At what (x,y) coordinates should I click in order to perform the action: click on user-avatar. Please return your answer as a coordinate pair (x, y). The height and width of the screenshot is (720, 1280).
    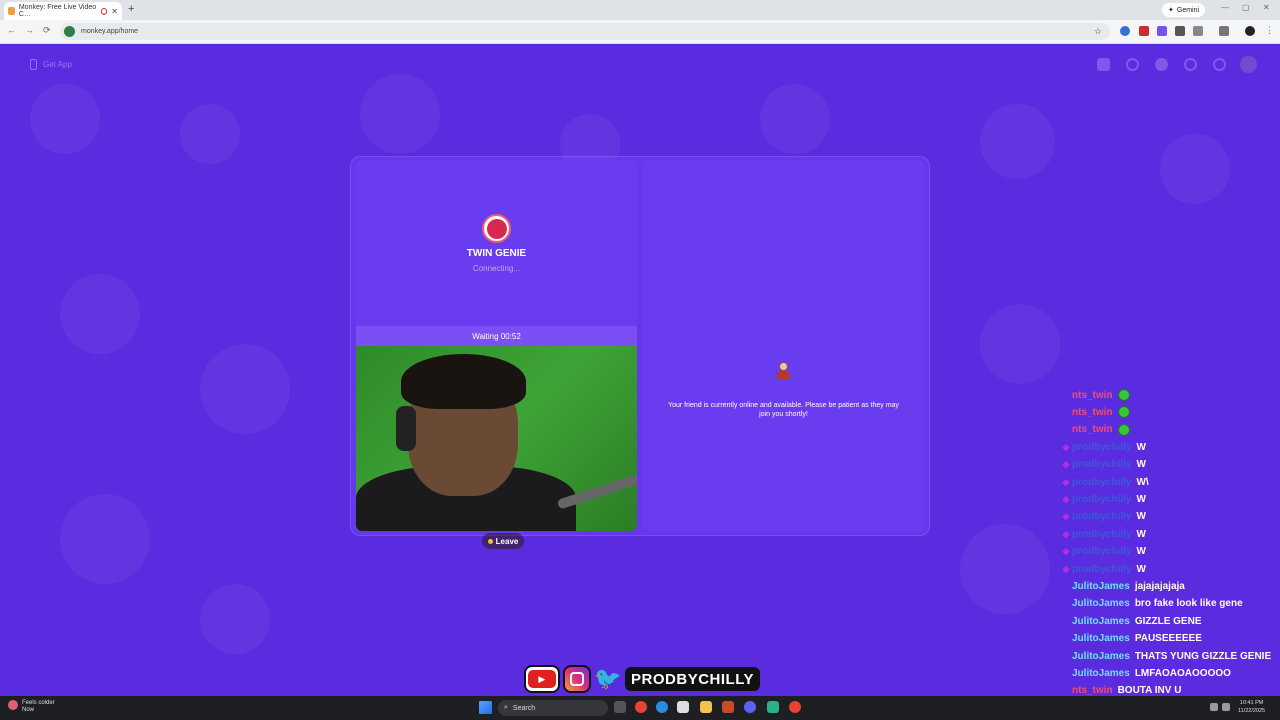
    Looking at the image, I should click on (1248, 64).